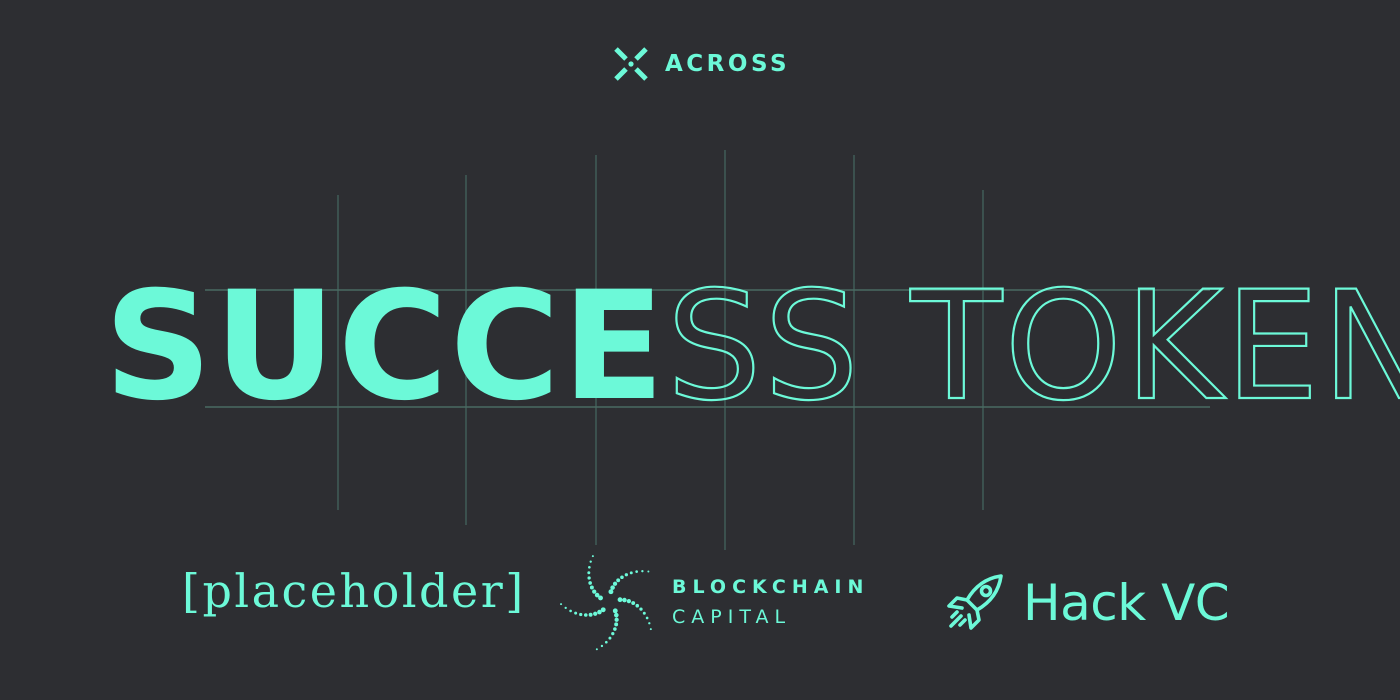 The image size is (1400, 700). Describe the element at coordinates (631, 64) in the screenshot. I see `x-cross-icon` at that location.